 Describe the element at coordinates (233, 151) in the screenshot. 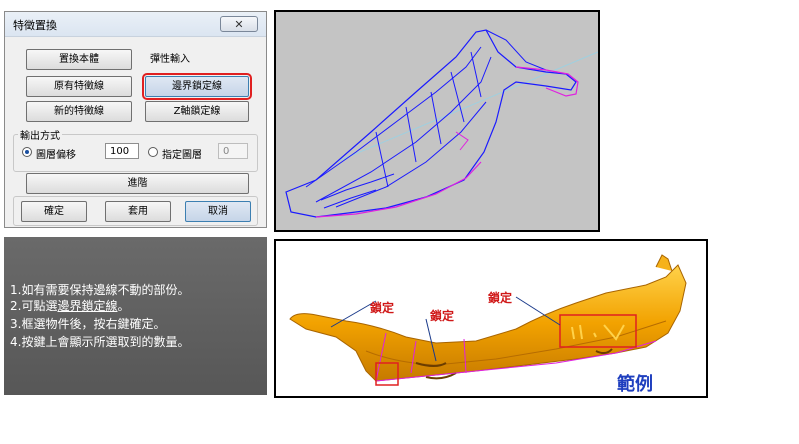

I see `specified-layer-input: 0` at that location.